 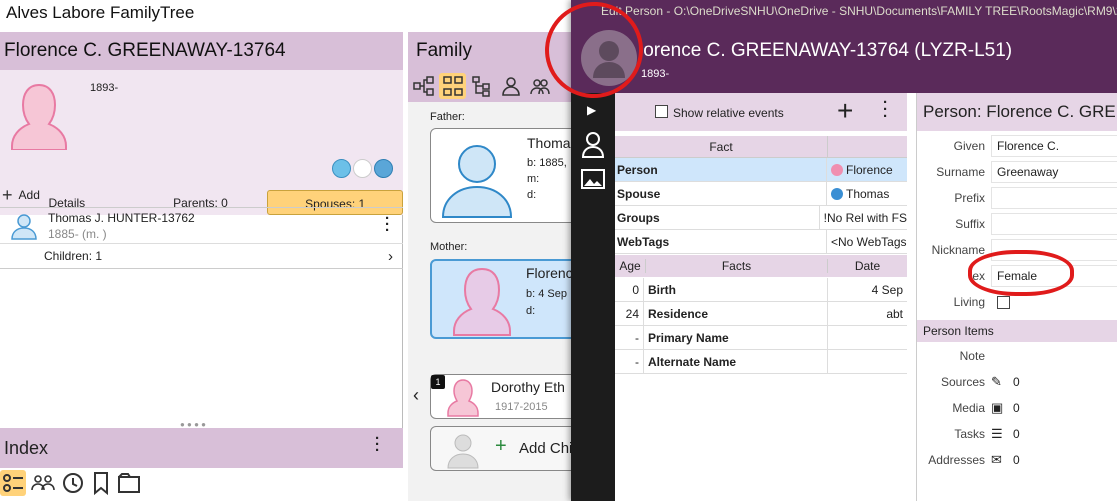 What do you see at coordinates (721, 241) in the screenshot?
I see `fact-name: WebTags` at bounding box center [721, 241].